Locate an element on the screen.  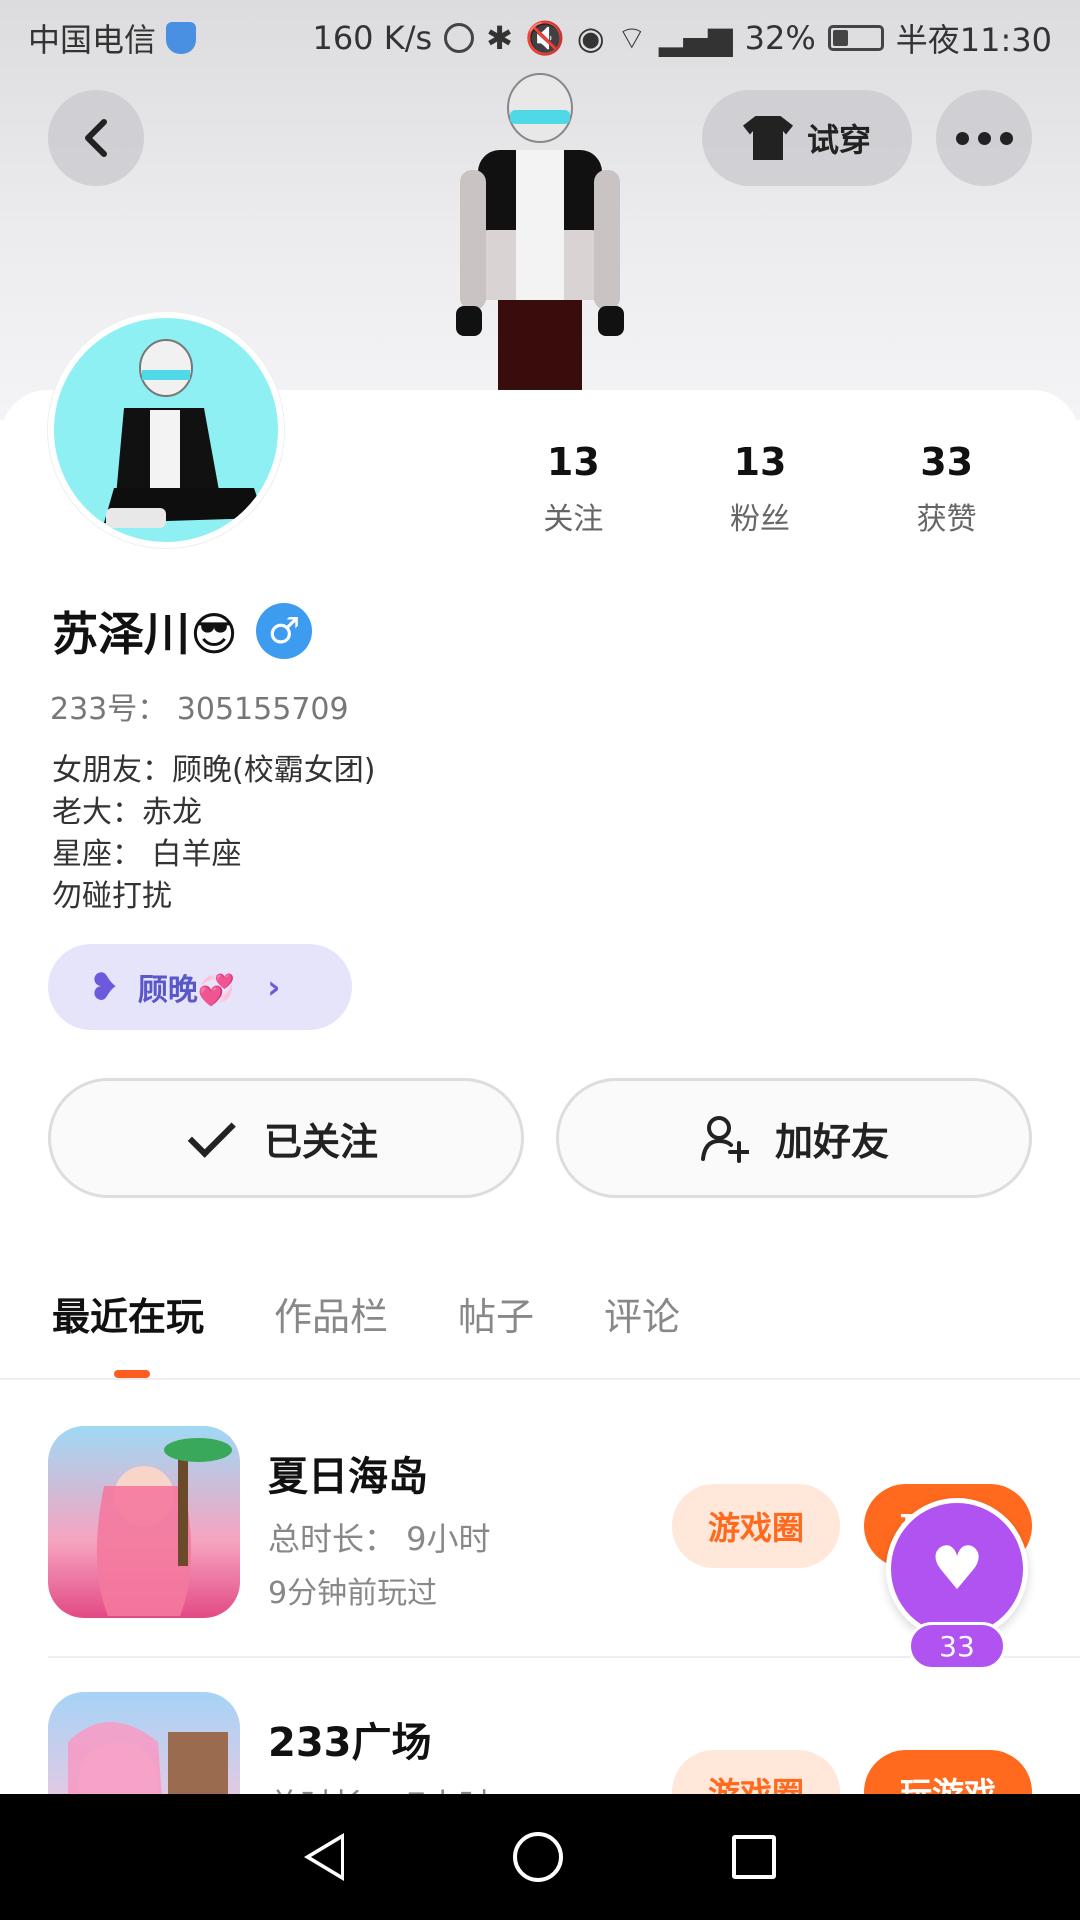
game-circle-button: 游戏圈 is located at coordinates (756, 1526).